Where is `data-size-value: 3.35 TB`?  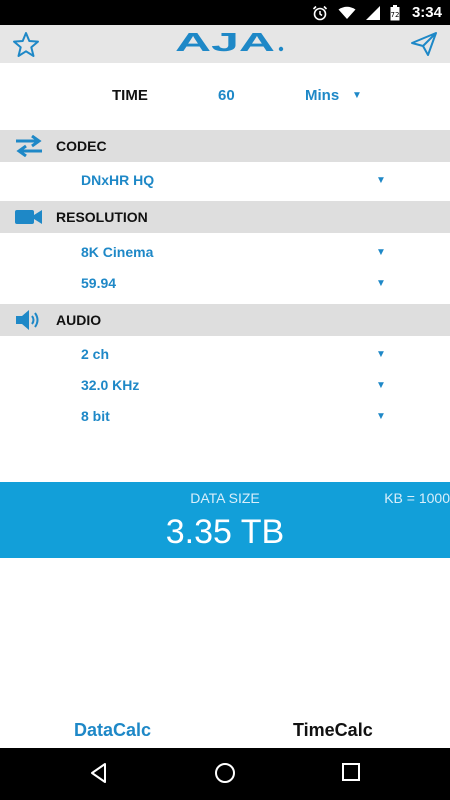 data-size-value: 3.35 TB is located at coordinates (225, 532).